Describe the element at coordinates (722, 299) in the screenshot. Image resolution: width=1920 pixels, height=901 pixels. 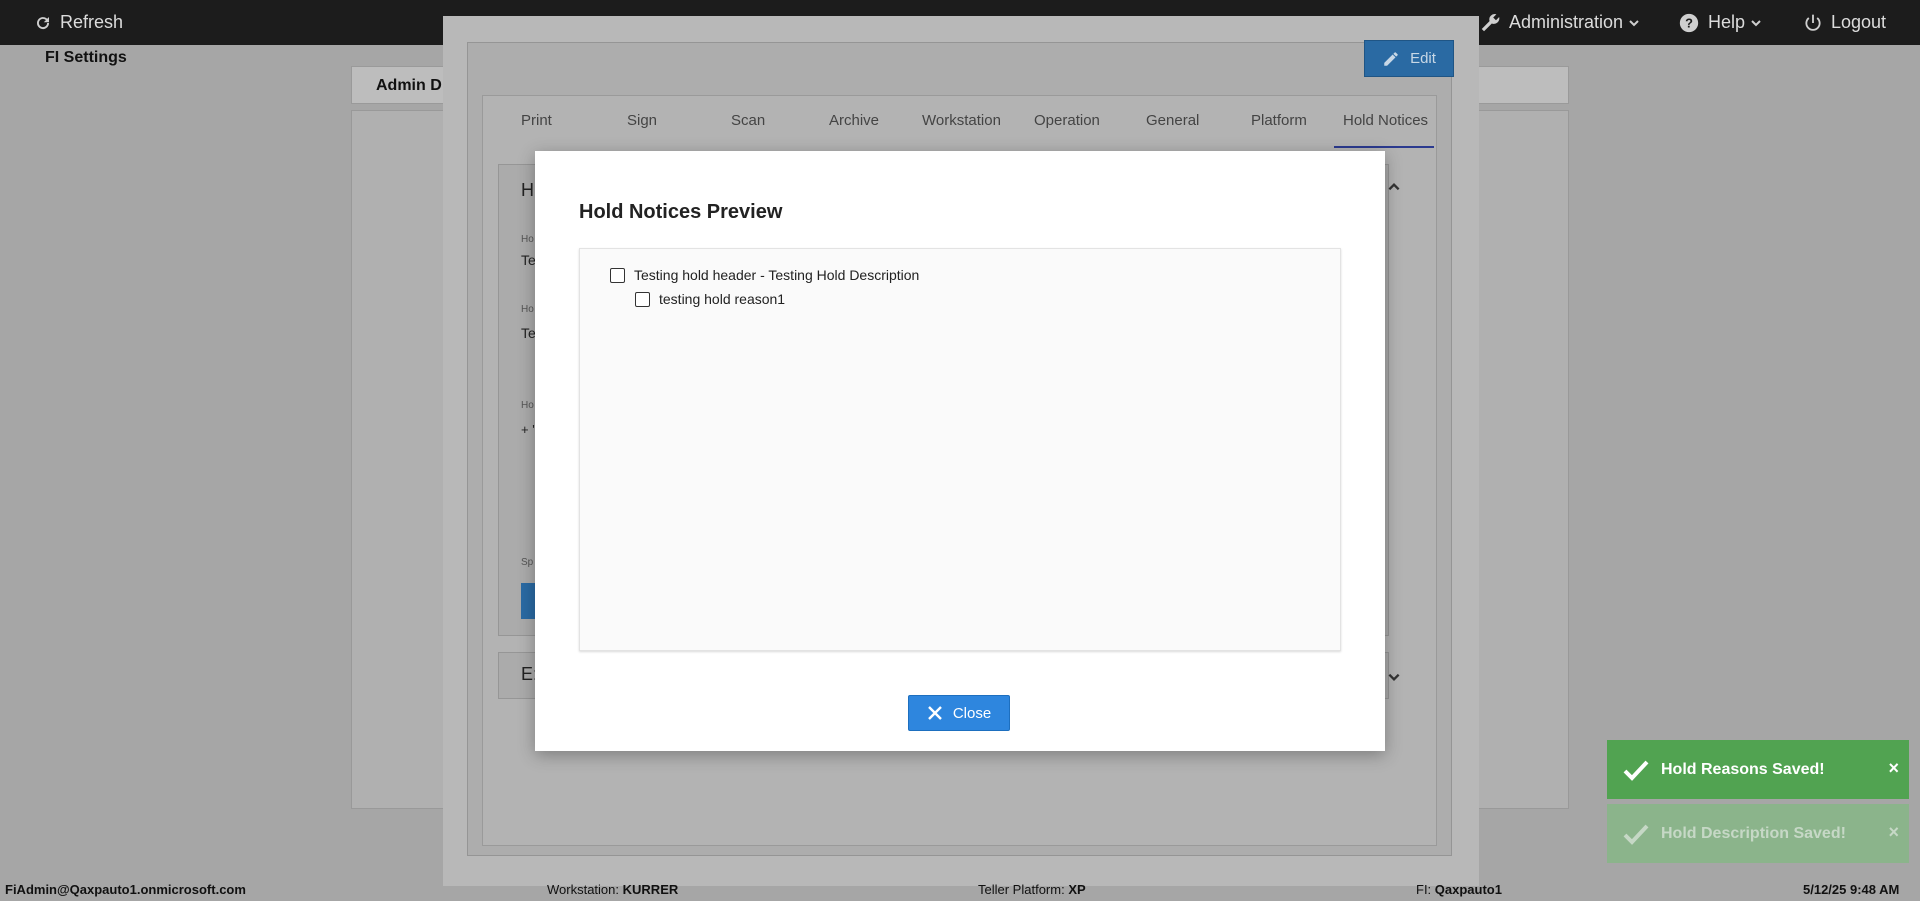
I see `tree-item-label: testing hold reason1` at that location.